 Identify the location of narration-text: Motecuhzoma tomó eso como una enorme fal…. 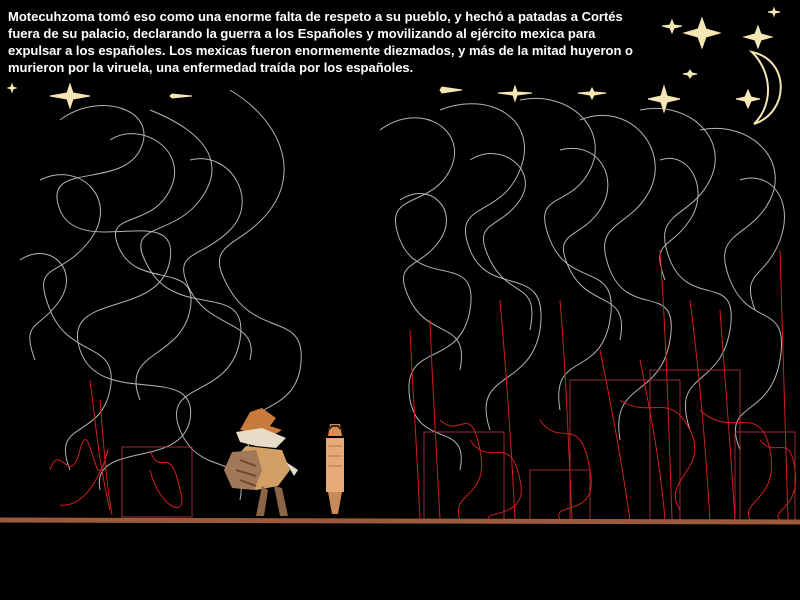
(328, 42).